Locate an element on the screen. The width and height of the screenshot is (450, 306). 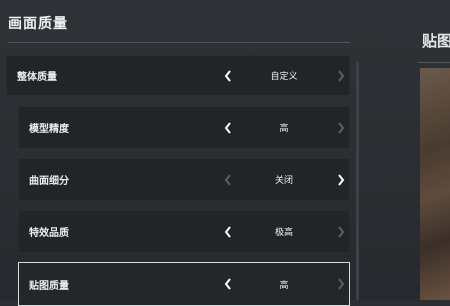
setting-row-tessellation: 曲面细分 关闭 is located at coordinates (184, 179).